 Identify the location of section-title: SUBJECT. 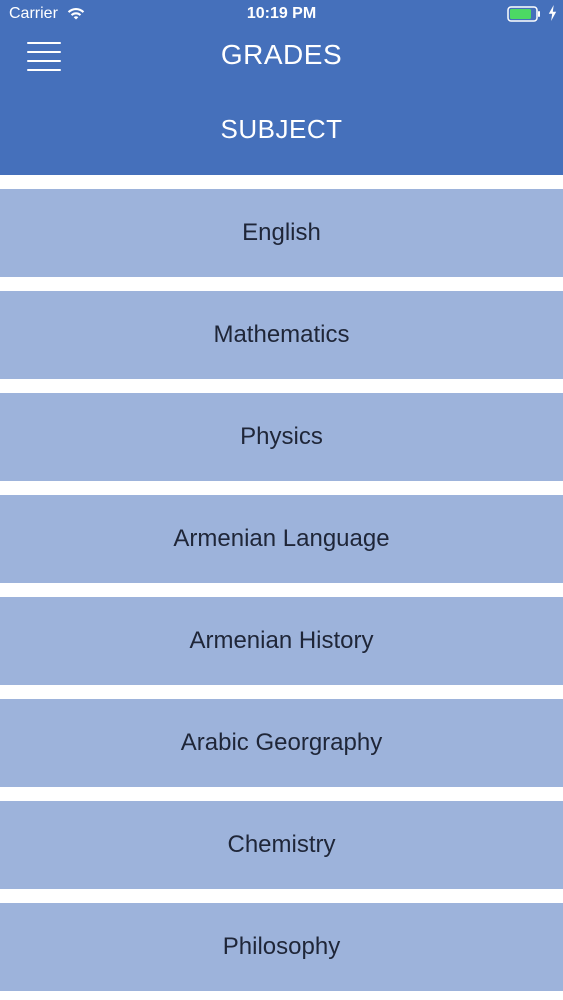
(281, 129).